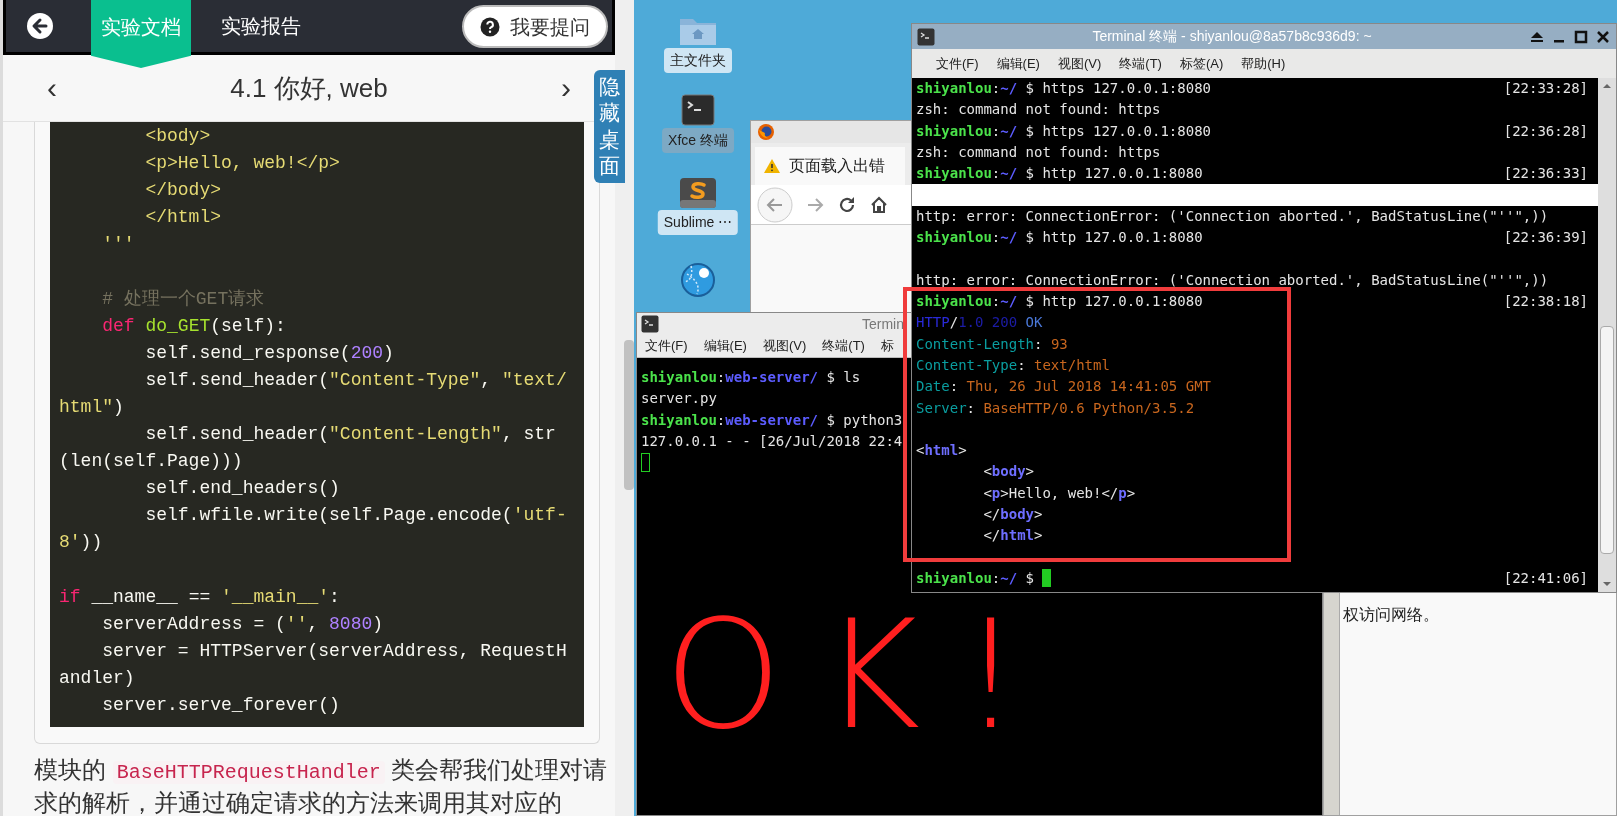 The image size is (1617, 816). What do you see at coordinates (698, 193) in the screenshot?
I see `sublime-text-icon` at bounding box center [698, 193].